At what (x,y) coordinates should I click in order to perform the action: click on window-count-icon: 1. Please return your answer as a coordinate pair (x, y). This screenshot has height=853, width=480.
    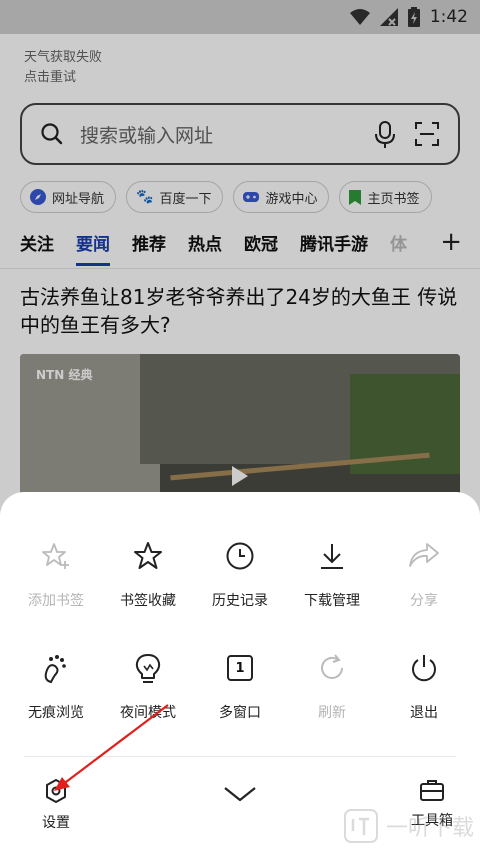
    Looking at the image, I should click on (240, 668).